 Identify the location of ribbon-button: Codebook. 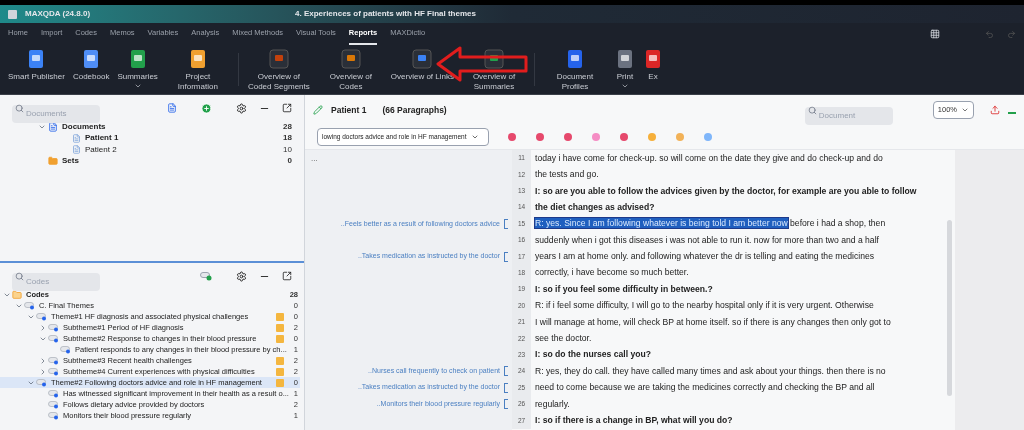
(91, 69).